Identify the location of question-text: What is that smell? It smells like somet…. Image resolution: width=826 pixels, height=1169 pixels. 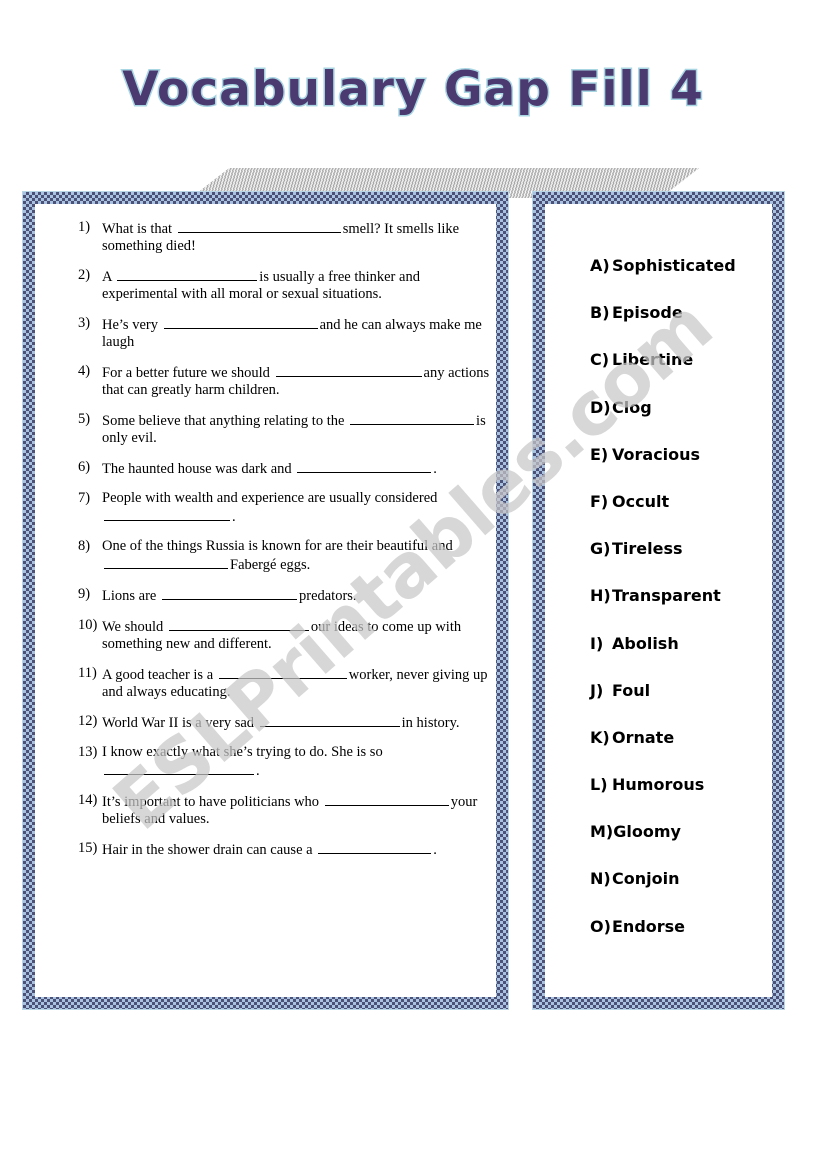
(297, 237).